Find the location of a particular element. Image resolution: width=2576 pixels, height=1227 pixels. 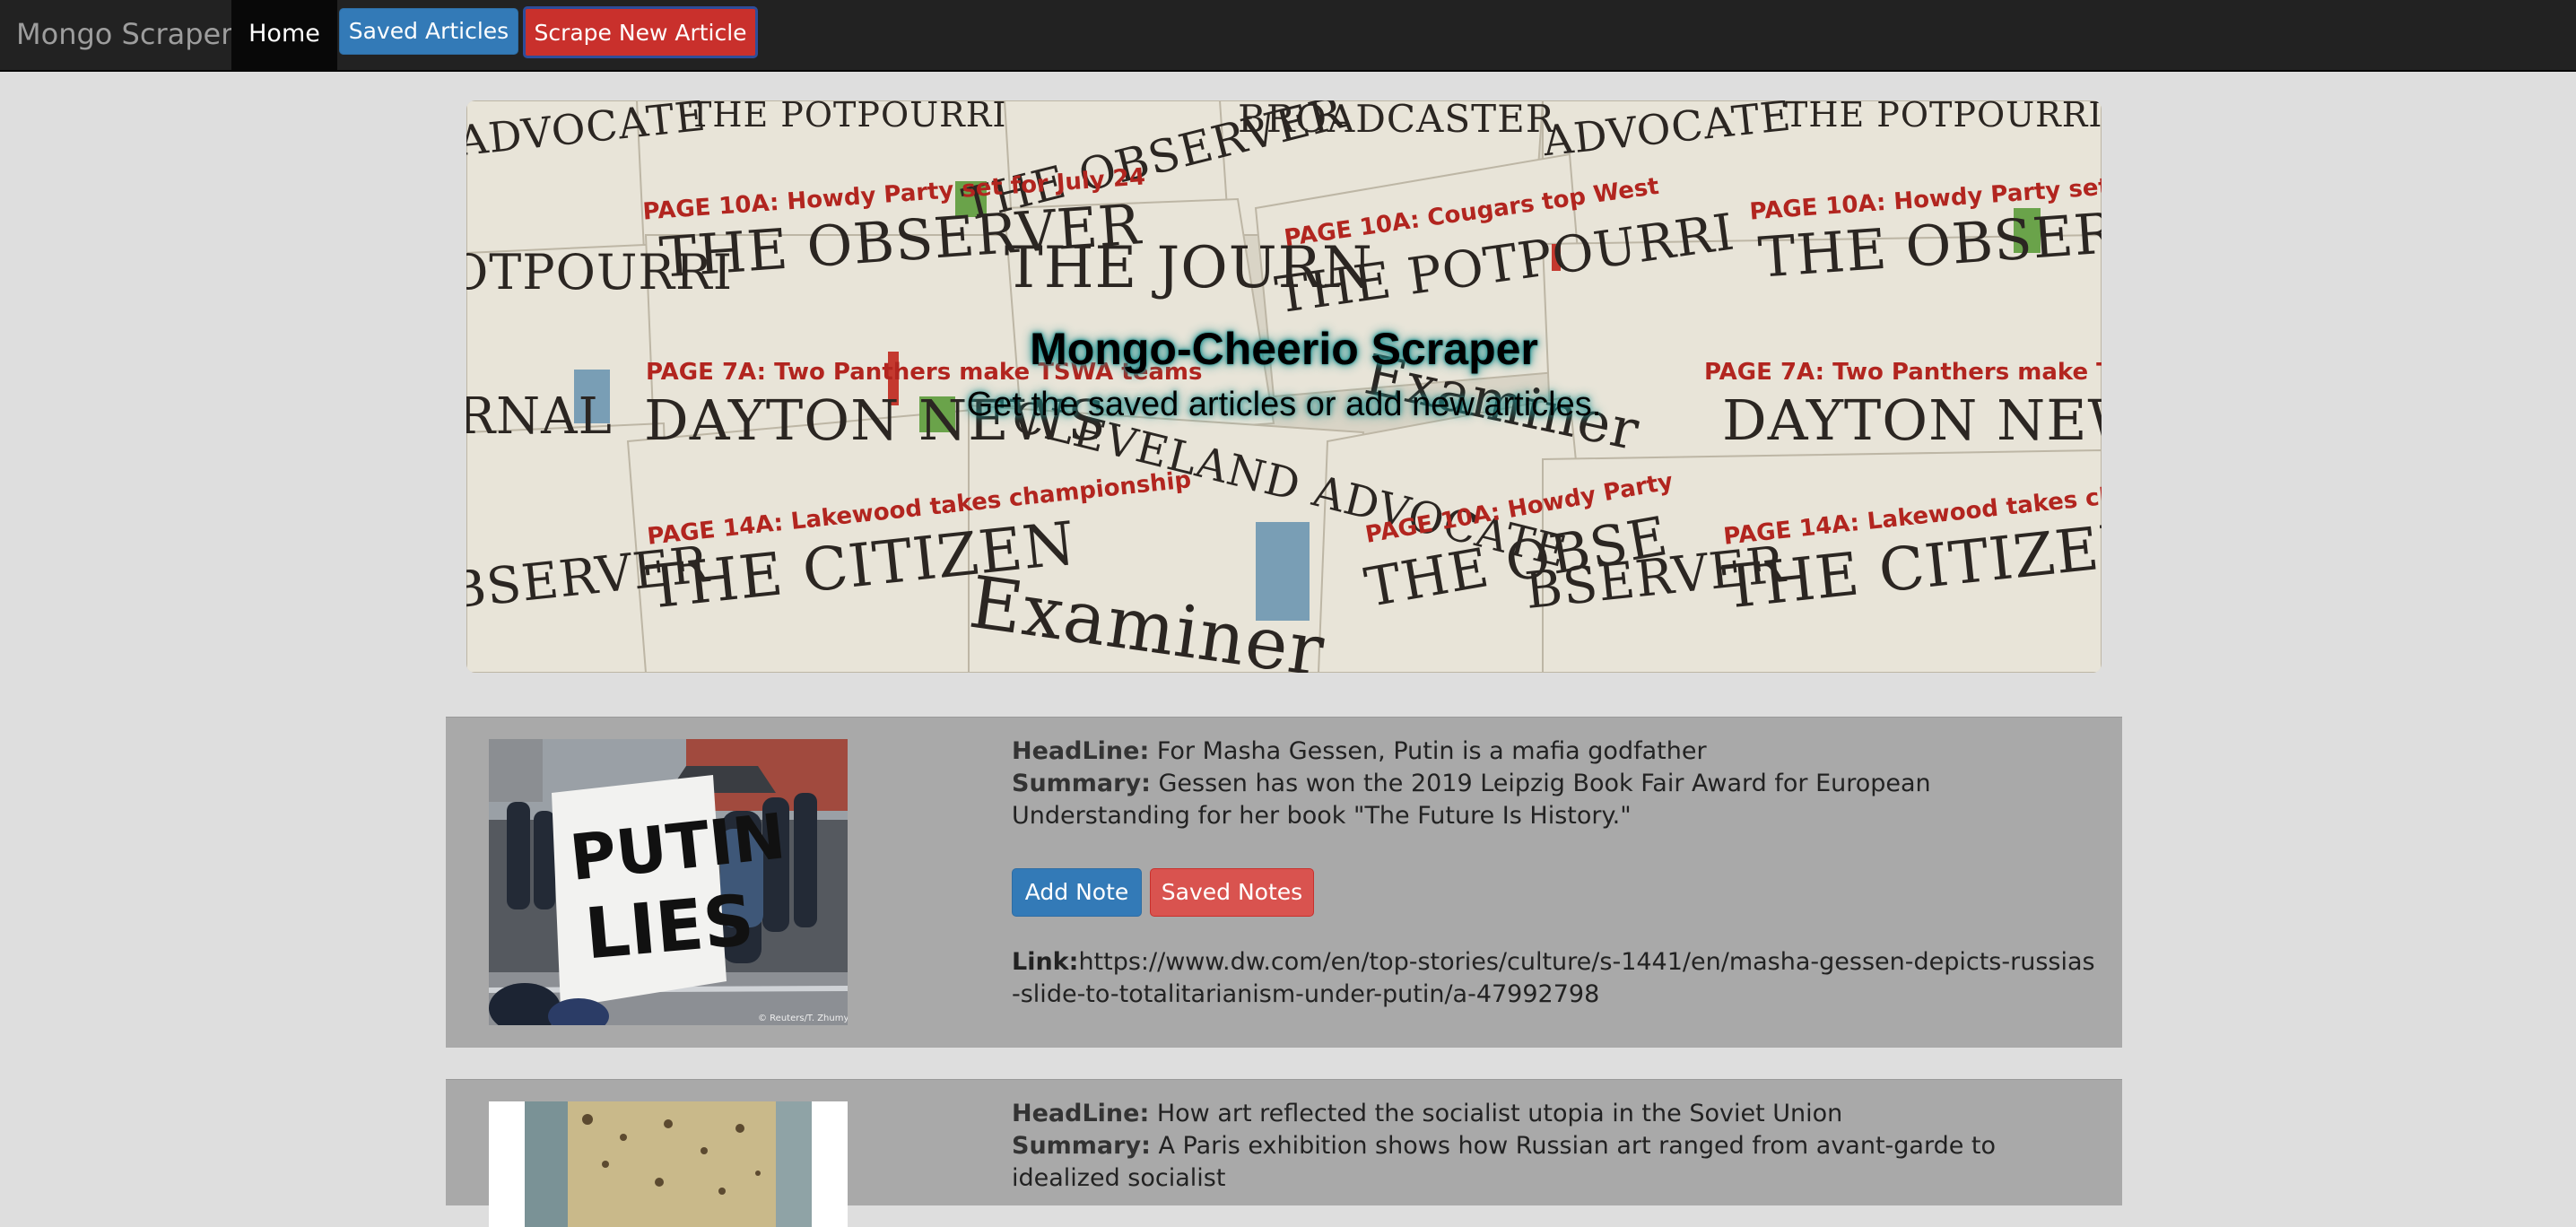

article-image is located at coordinates (668, 1164).